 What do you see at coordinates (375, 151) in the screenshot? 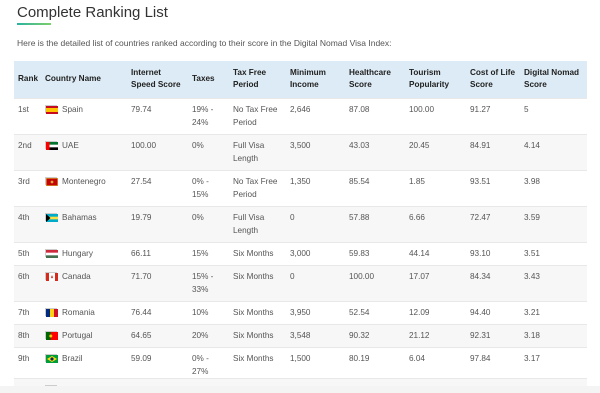
I see `cell-health: 43.03` at bounding box center [375, 151].